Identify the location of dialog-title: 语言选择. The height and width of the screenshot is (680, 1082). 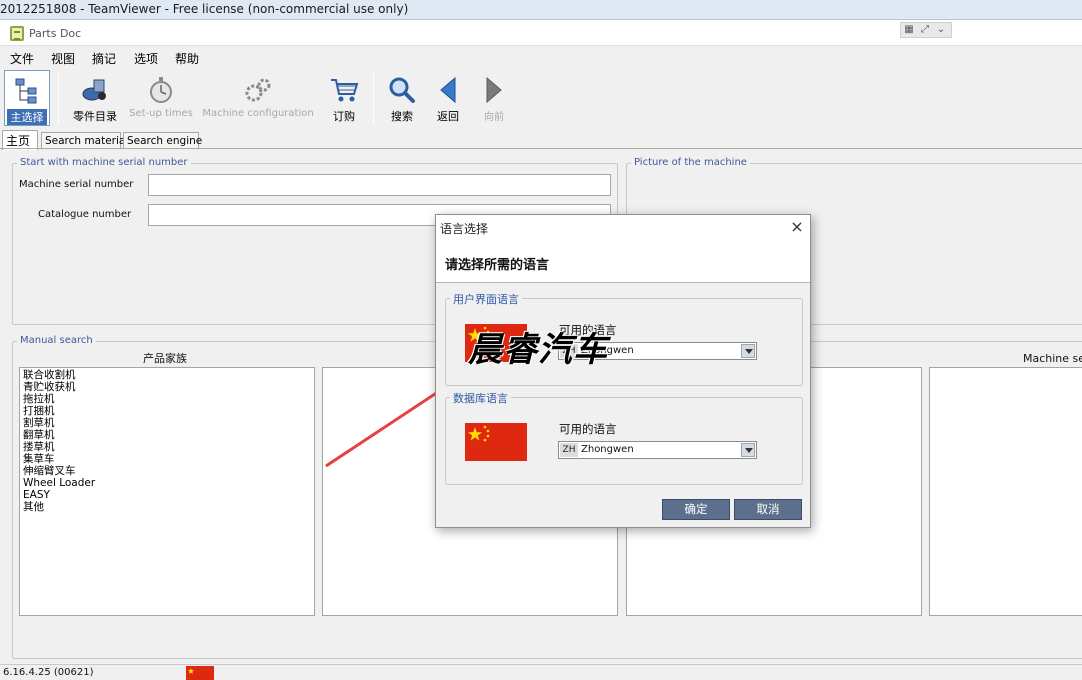
(464, 229).